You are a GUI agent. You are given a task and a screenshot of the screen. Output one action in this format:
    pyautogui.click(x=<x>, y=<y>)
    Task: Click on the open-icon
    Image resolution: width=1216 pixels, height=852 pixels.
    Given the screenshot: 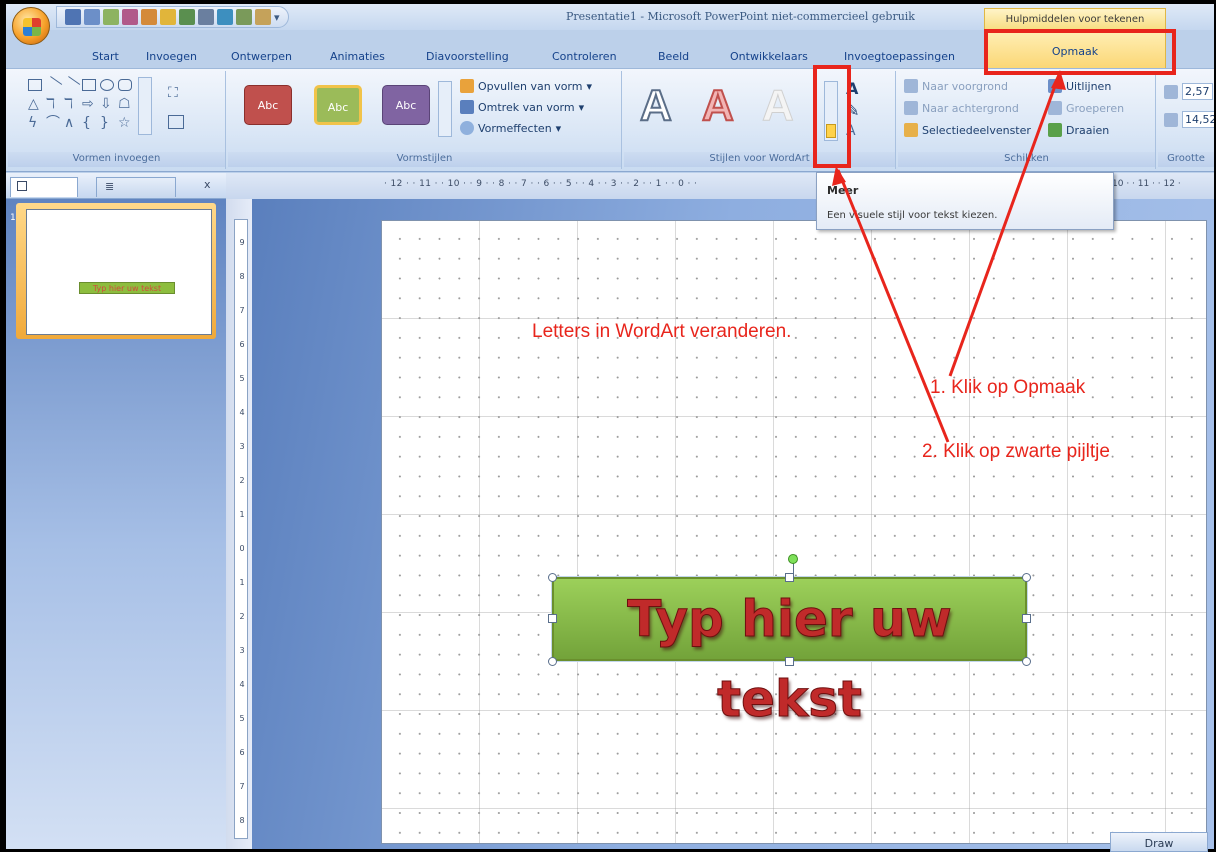 What is the action you would take?
    pyautogui.click(x=168, y=17)
    